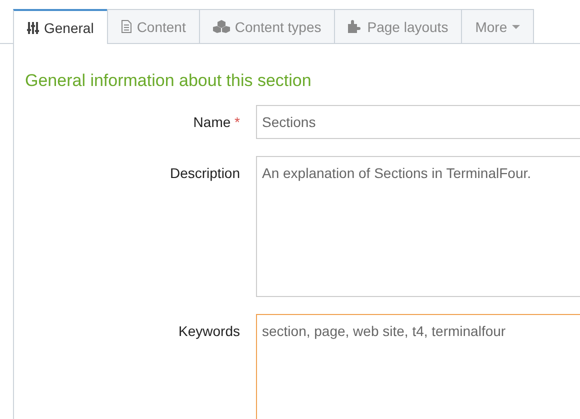 This screenshot has width=580, height=419. I want to click on tab: More, so click(497, 26).